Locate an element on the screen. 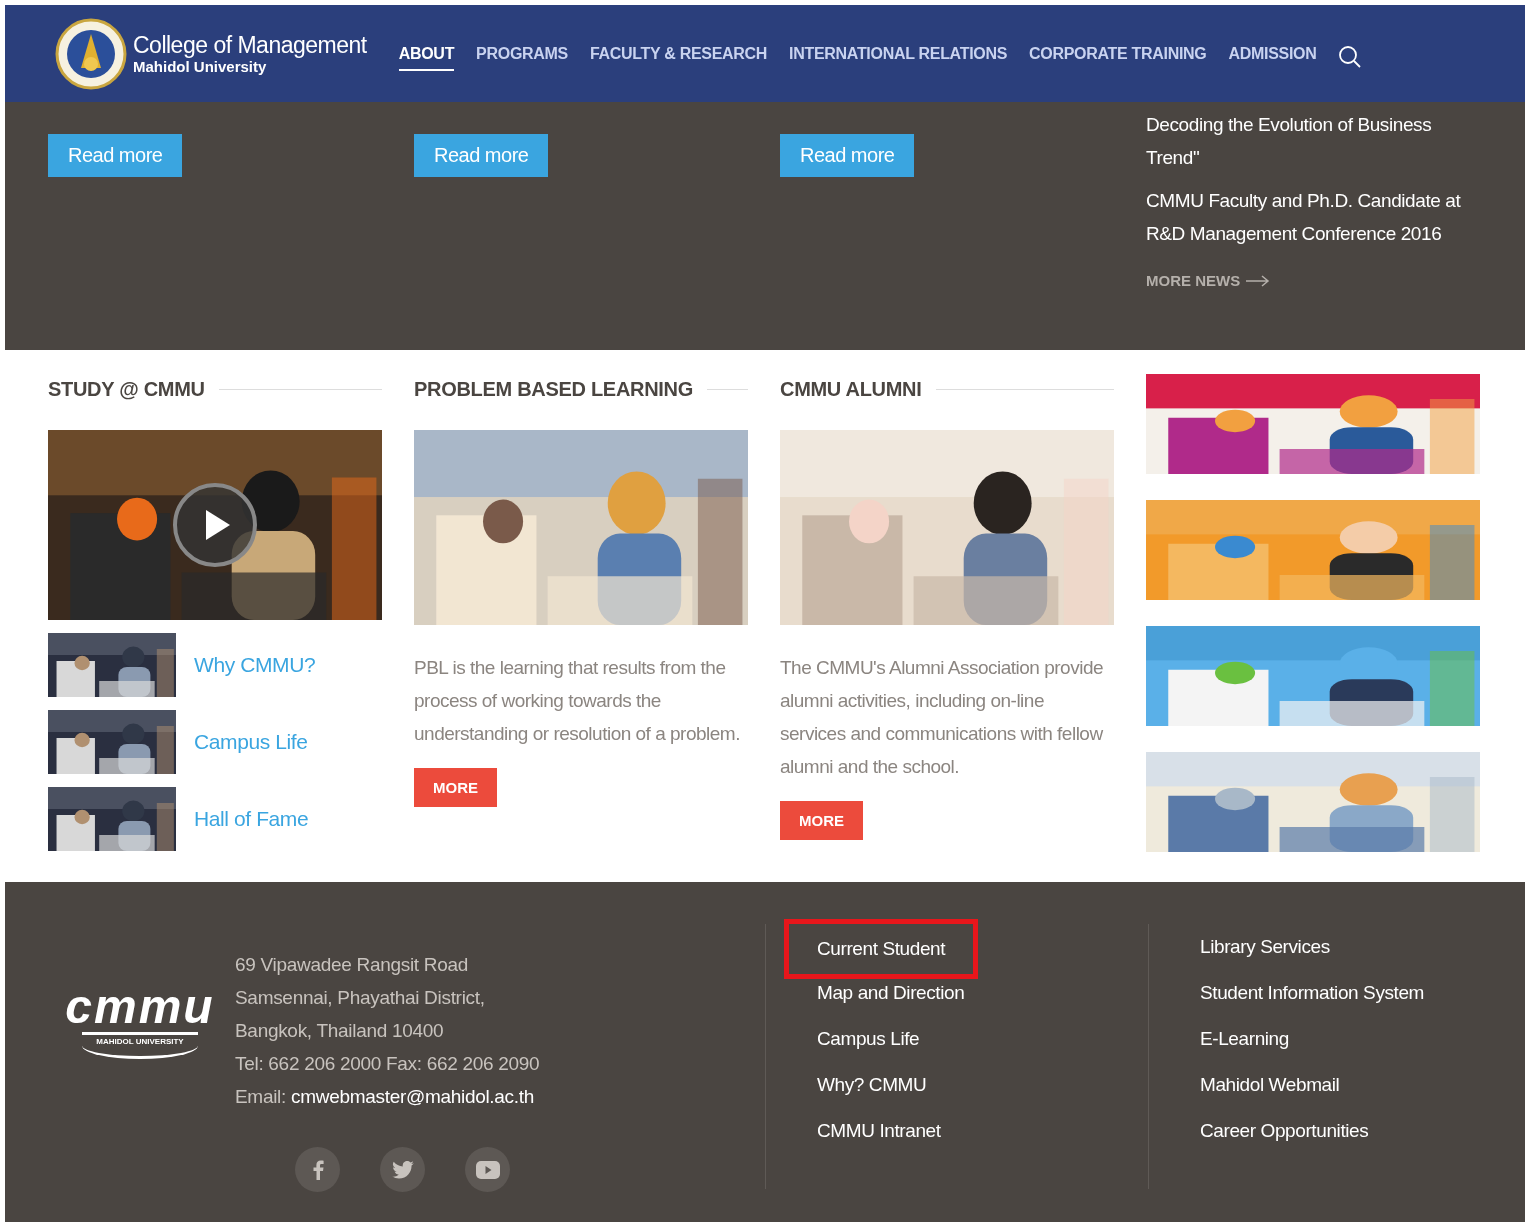 The image size is (1530, 1225). email-line: Email: cmwebmaster@mahidol.ac.th is located at coordinates (385, 1097).